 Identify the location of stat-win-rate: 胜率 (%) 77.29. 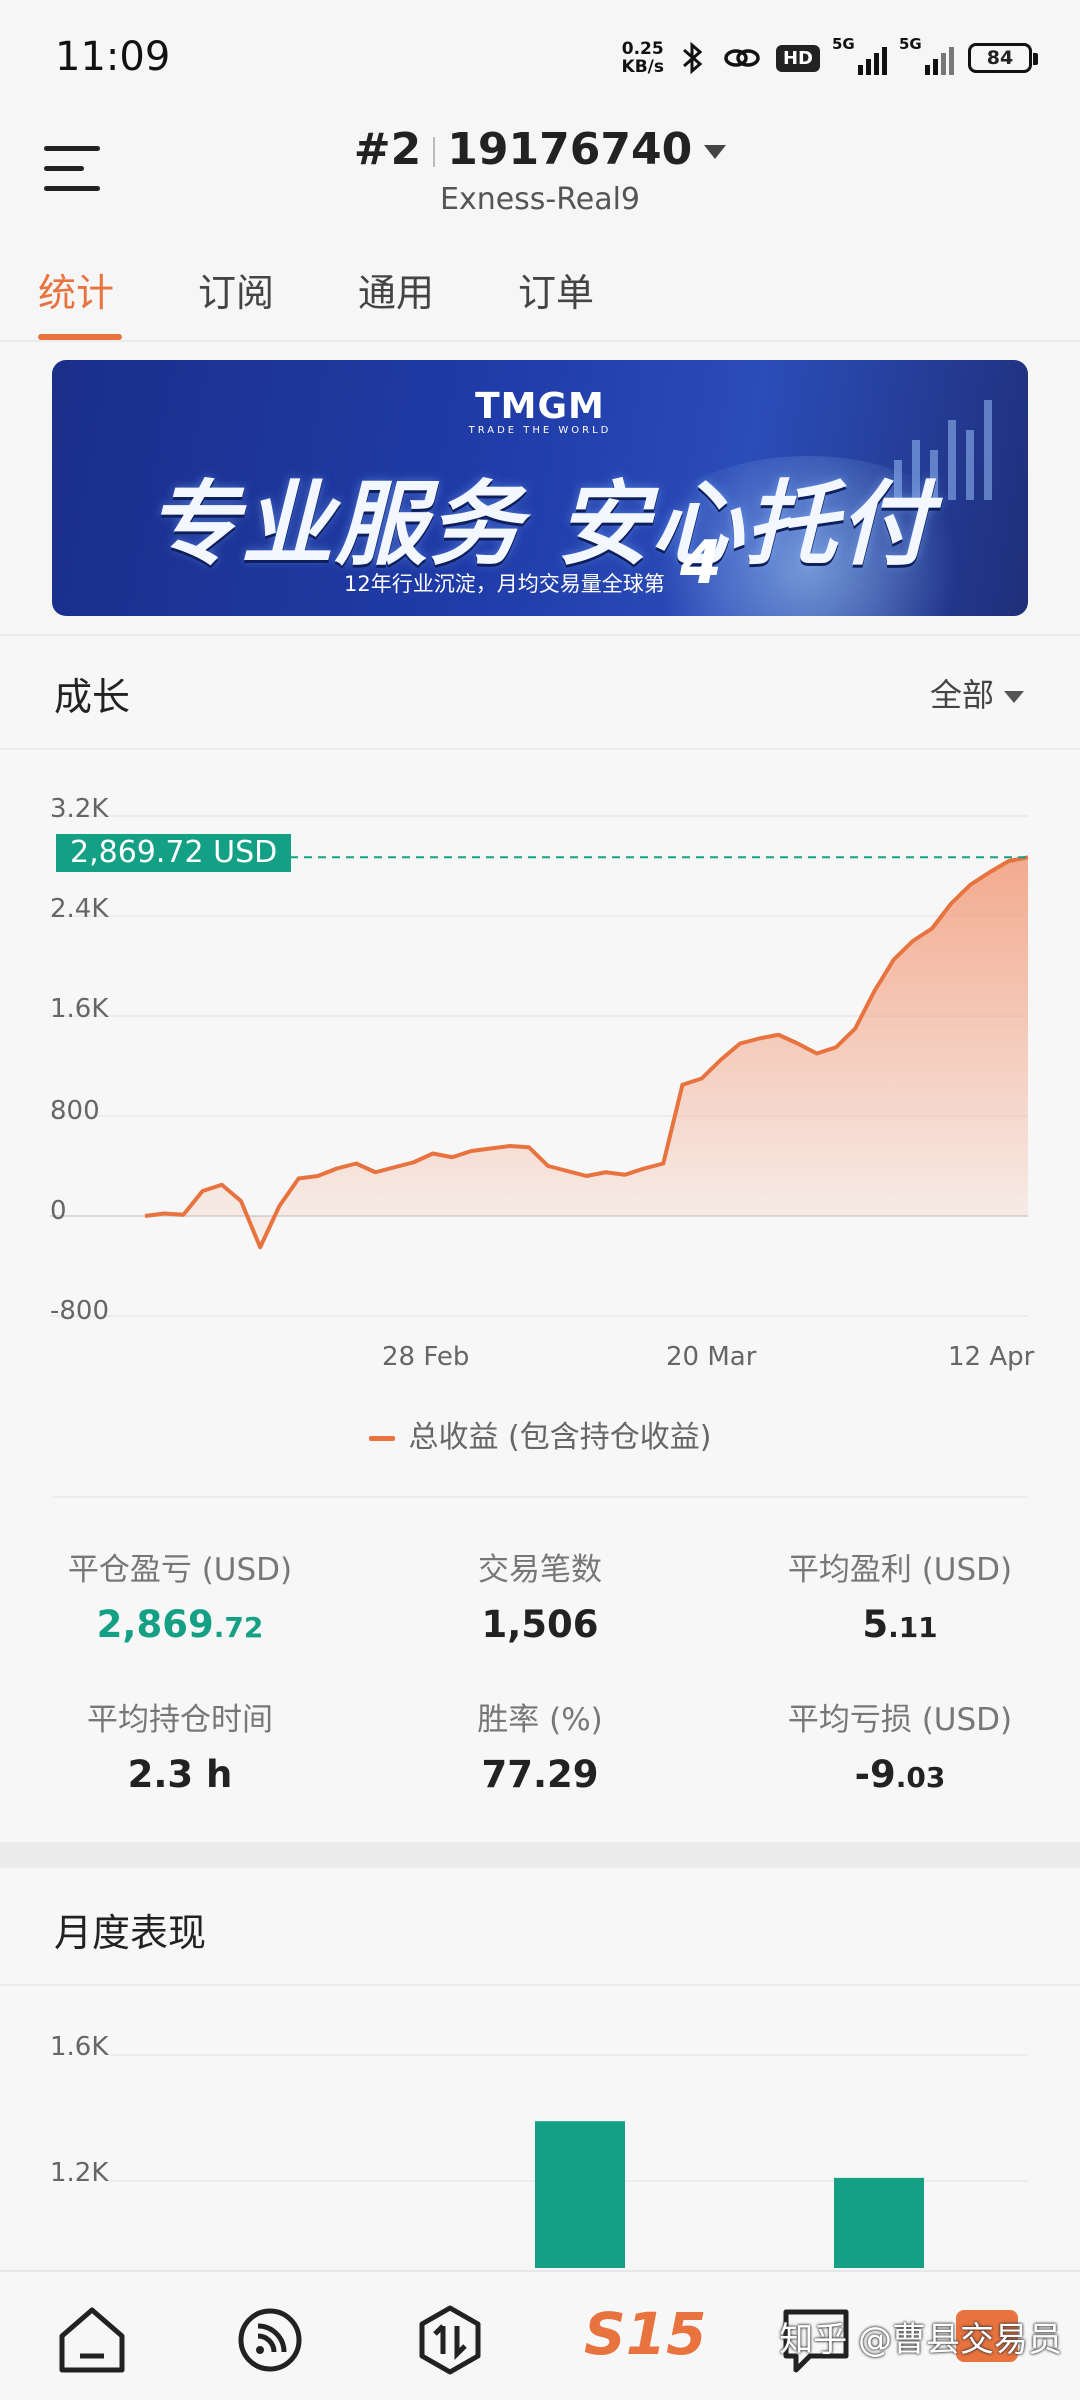
(540, 1749).